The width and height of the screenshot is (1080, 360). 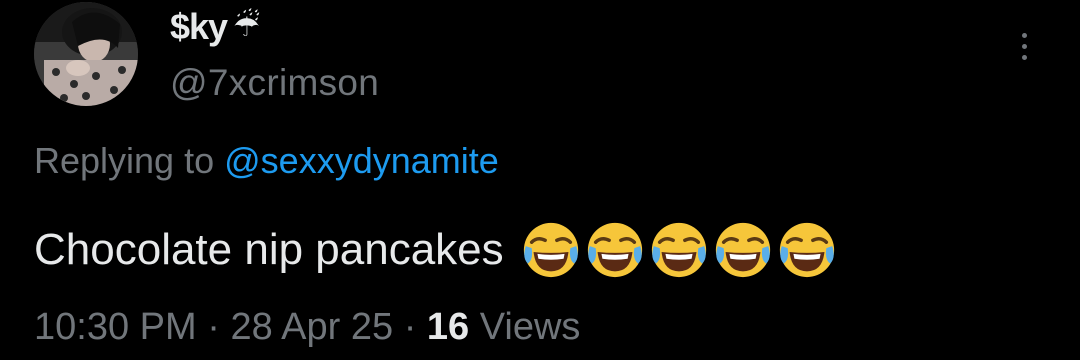 What do you see at coordinates (311, 327) in the screenshot?
I see `tweet-date: 28 Apr 25` at bounding box center [311, 327].